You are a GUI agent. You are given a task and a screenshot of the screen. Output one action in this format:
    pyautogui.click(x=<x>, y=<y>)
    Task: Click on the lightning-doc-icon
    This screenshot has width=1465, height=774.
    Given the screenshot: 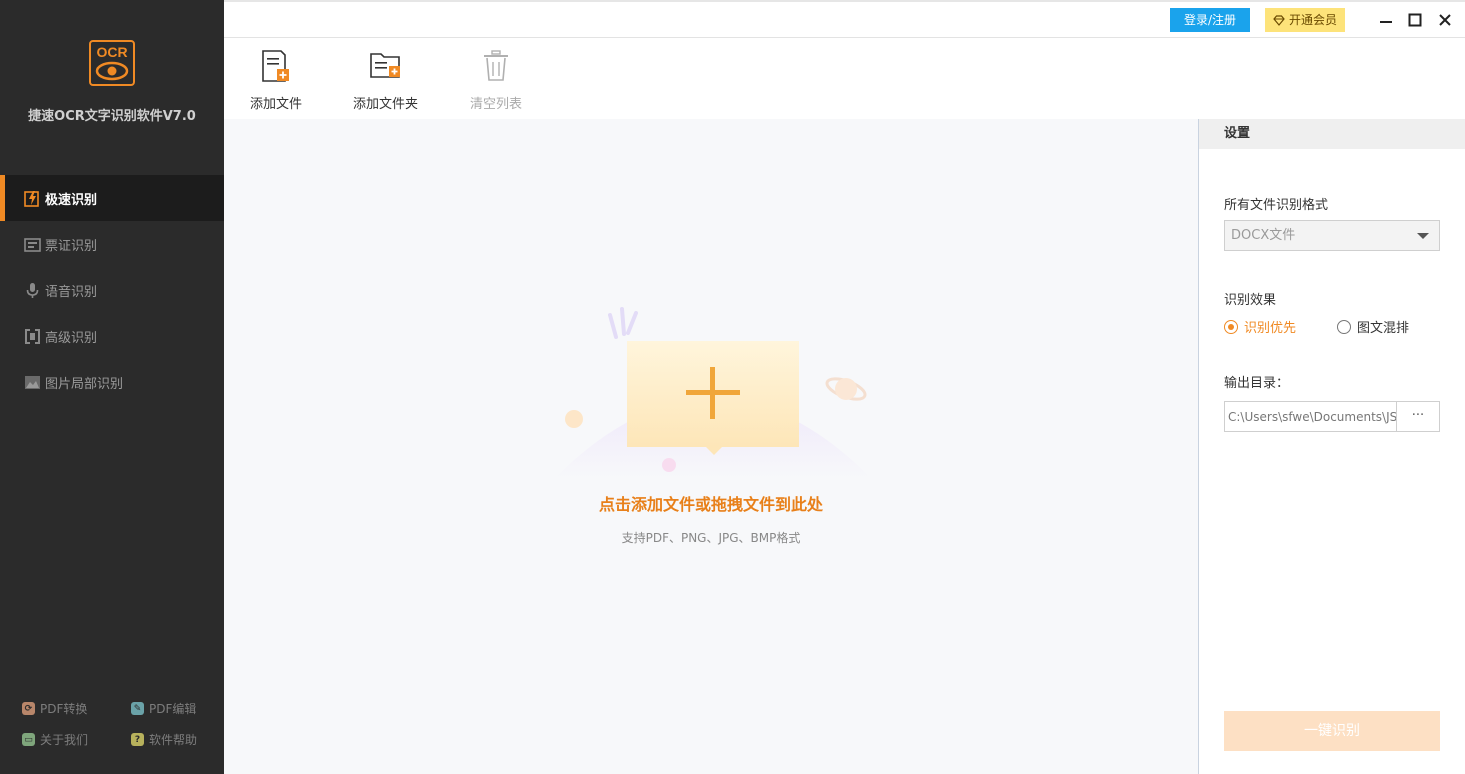 What is the action you would take?
    pyautogui.click(x=32, y=198)
    